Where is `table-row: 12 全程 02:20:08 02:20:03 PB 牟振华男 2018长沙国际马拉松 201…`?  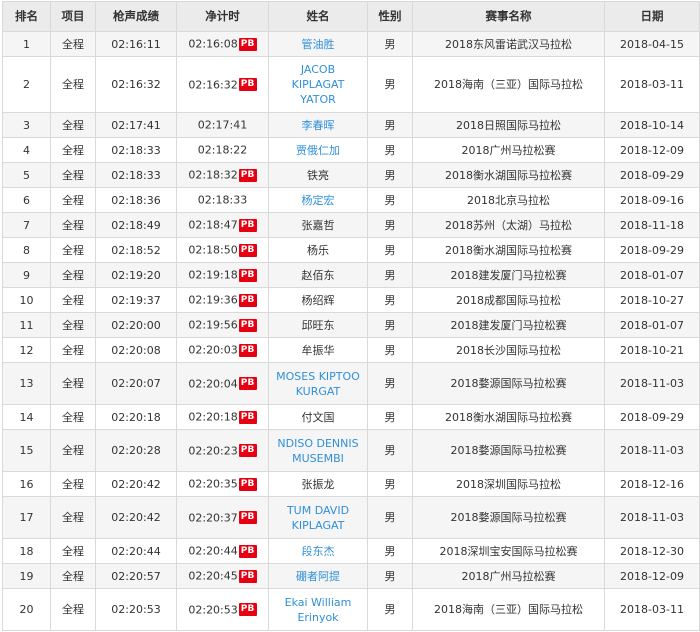 table-row: 12 全程 02:20:08 02:20:03 PB 牟振华男 2018长沙国际马拉松 201… is located at coordinates (351, 350).